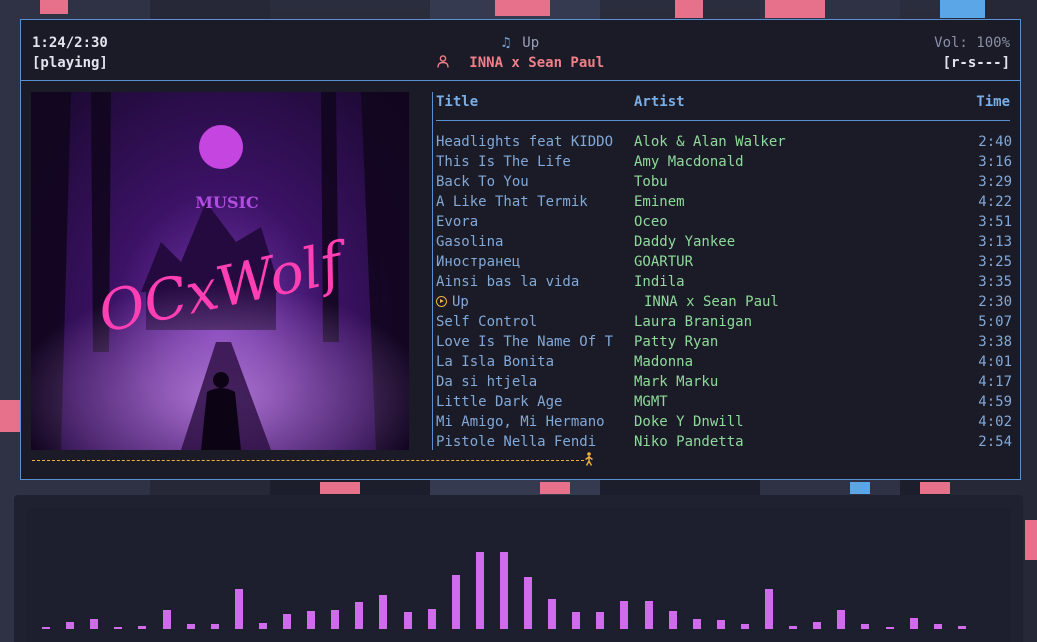 Image resolution: width=1037 pixels, height=642 pixels. I want to click on playlist-row: Self Control Laura Branigan 5:07, so click(724, 322).